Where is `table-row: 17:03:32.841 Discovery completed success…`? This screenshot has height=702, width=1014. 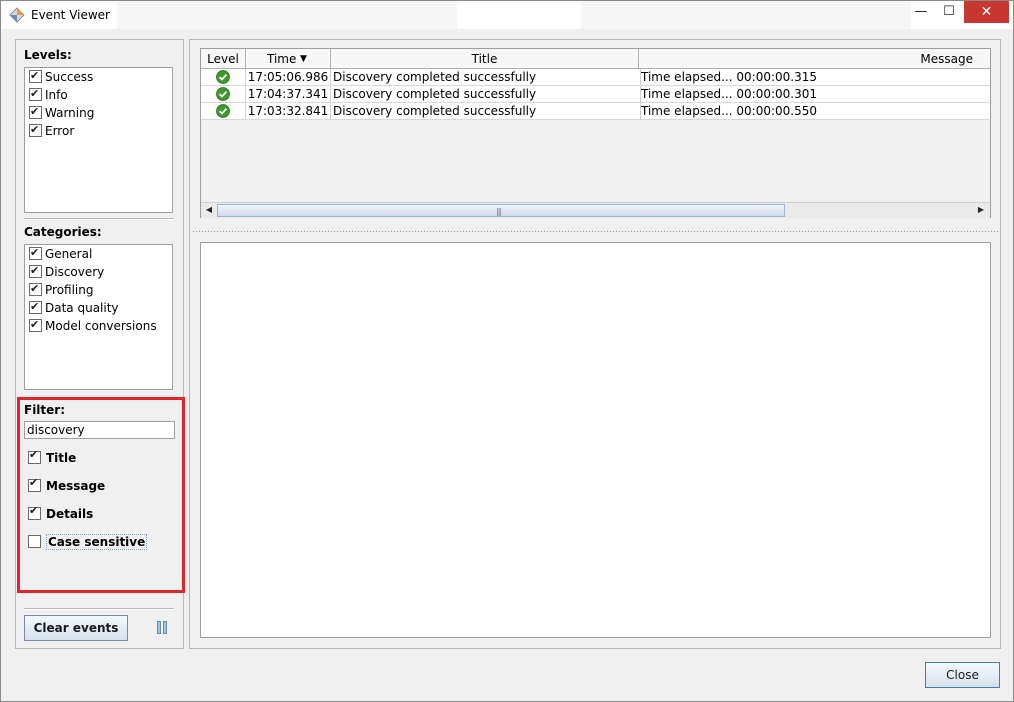
table-row: 17:03:32.841 Discovery completed success… is located at coordinates (595, 111).